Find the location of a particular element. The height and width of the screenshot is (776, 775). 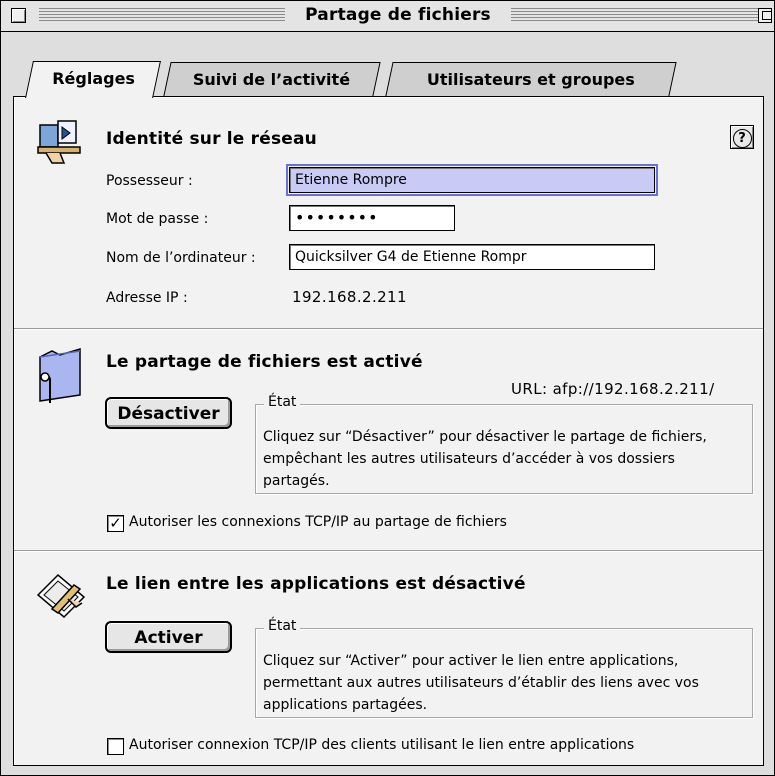

file-sharing-heading: Le partage de fichiers est activé is located at coordinates (264, 362).